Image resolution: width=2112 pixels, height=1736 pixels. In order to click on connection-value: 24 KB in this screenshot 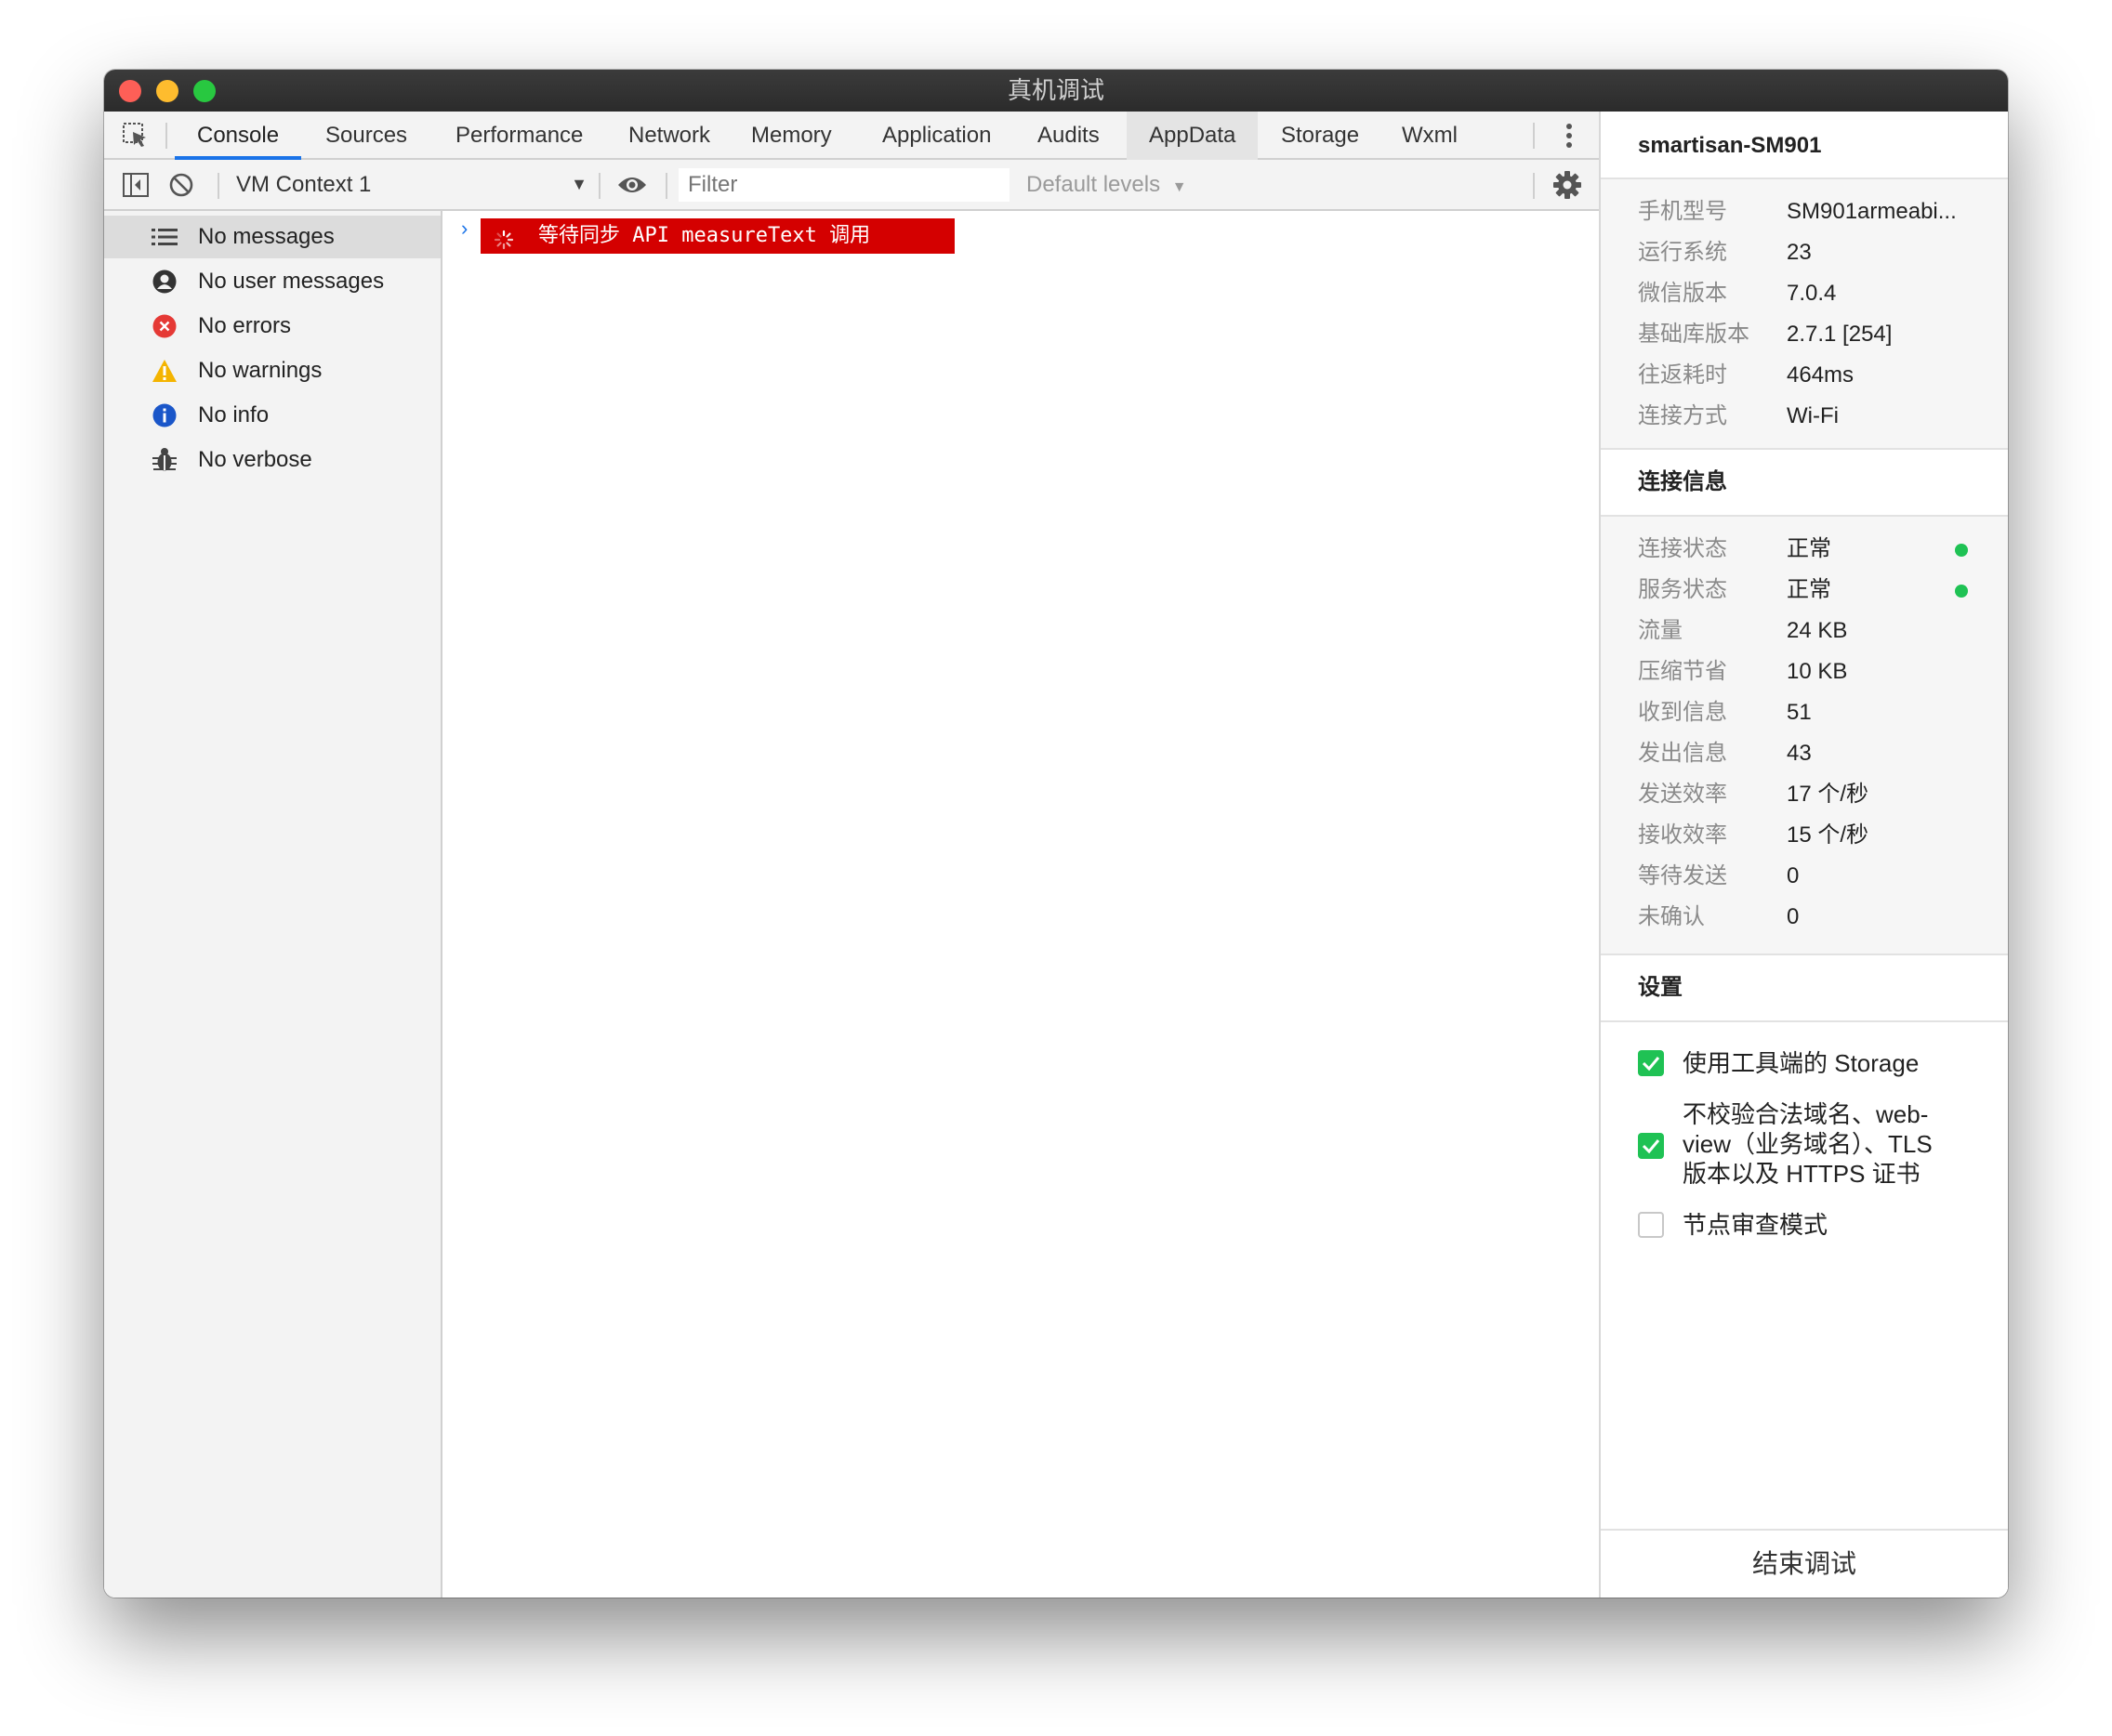, I will do `click(1817, 630)`.